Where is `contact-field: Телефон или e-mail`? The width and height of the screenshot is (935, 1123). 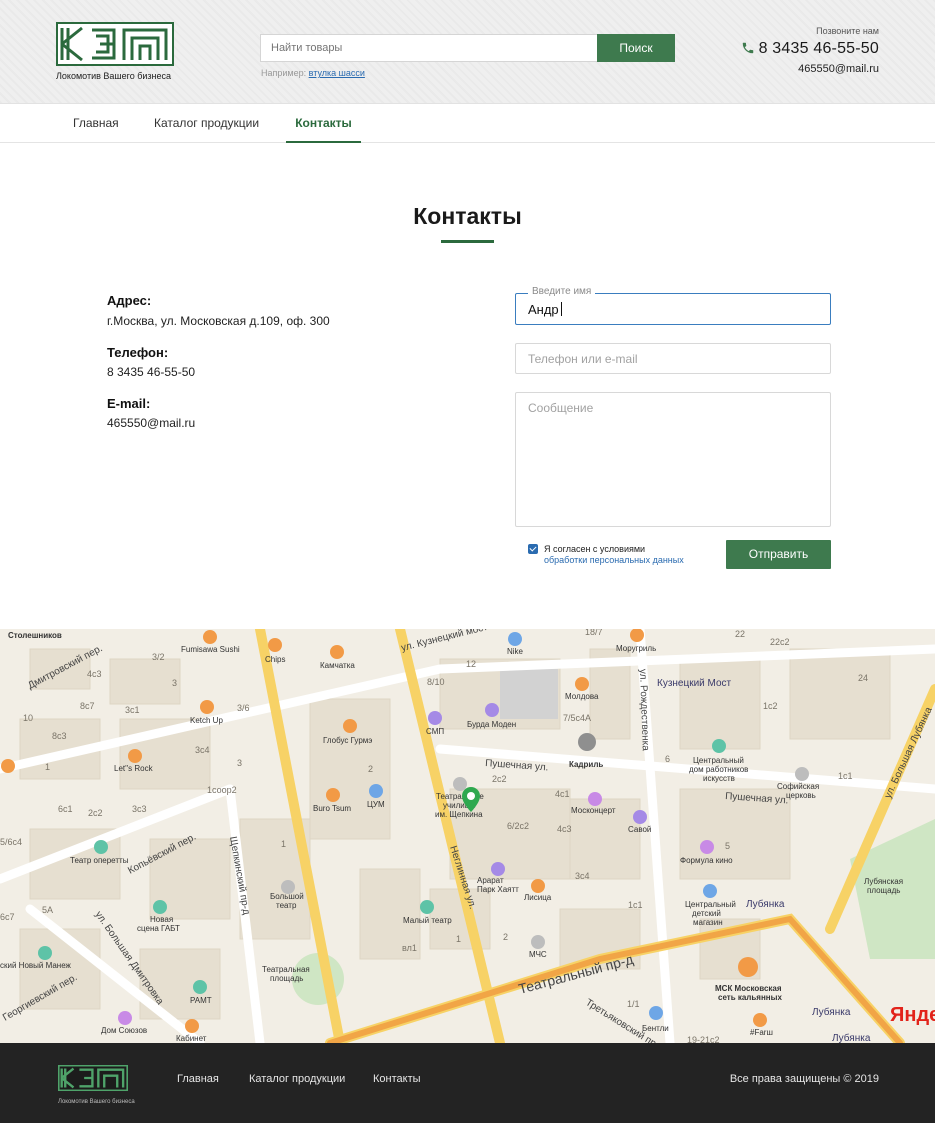 contact-field: Телефон или e-mail is located at coordinates (673, 358).